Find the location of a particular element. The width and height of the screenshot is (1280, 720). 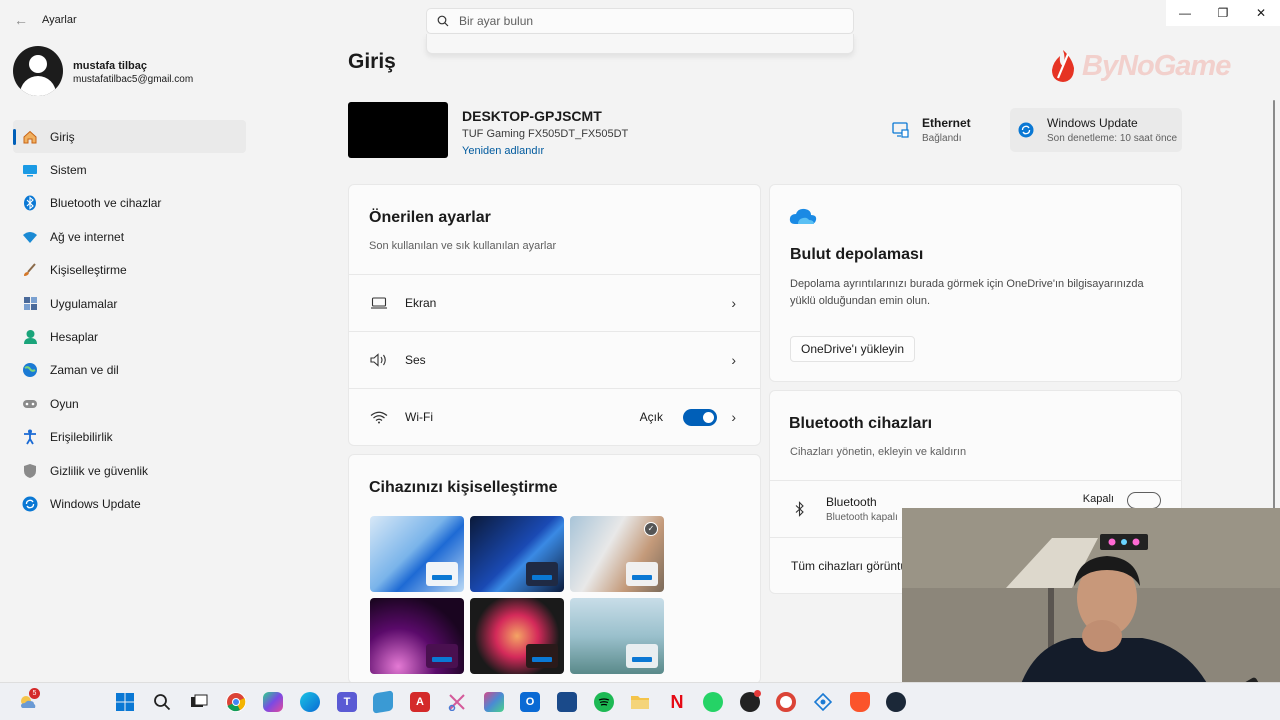

device-model: TUF Gaming FX505DT_FX505DT is located at coordinates (545, 134).